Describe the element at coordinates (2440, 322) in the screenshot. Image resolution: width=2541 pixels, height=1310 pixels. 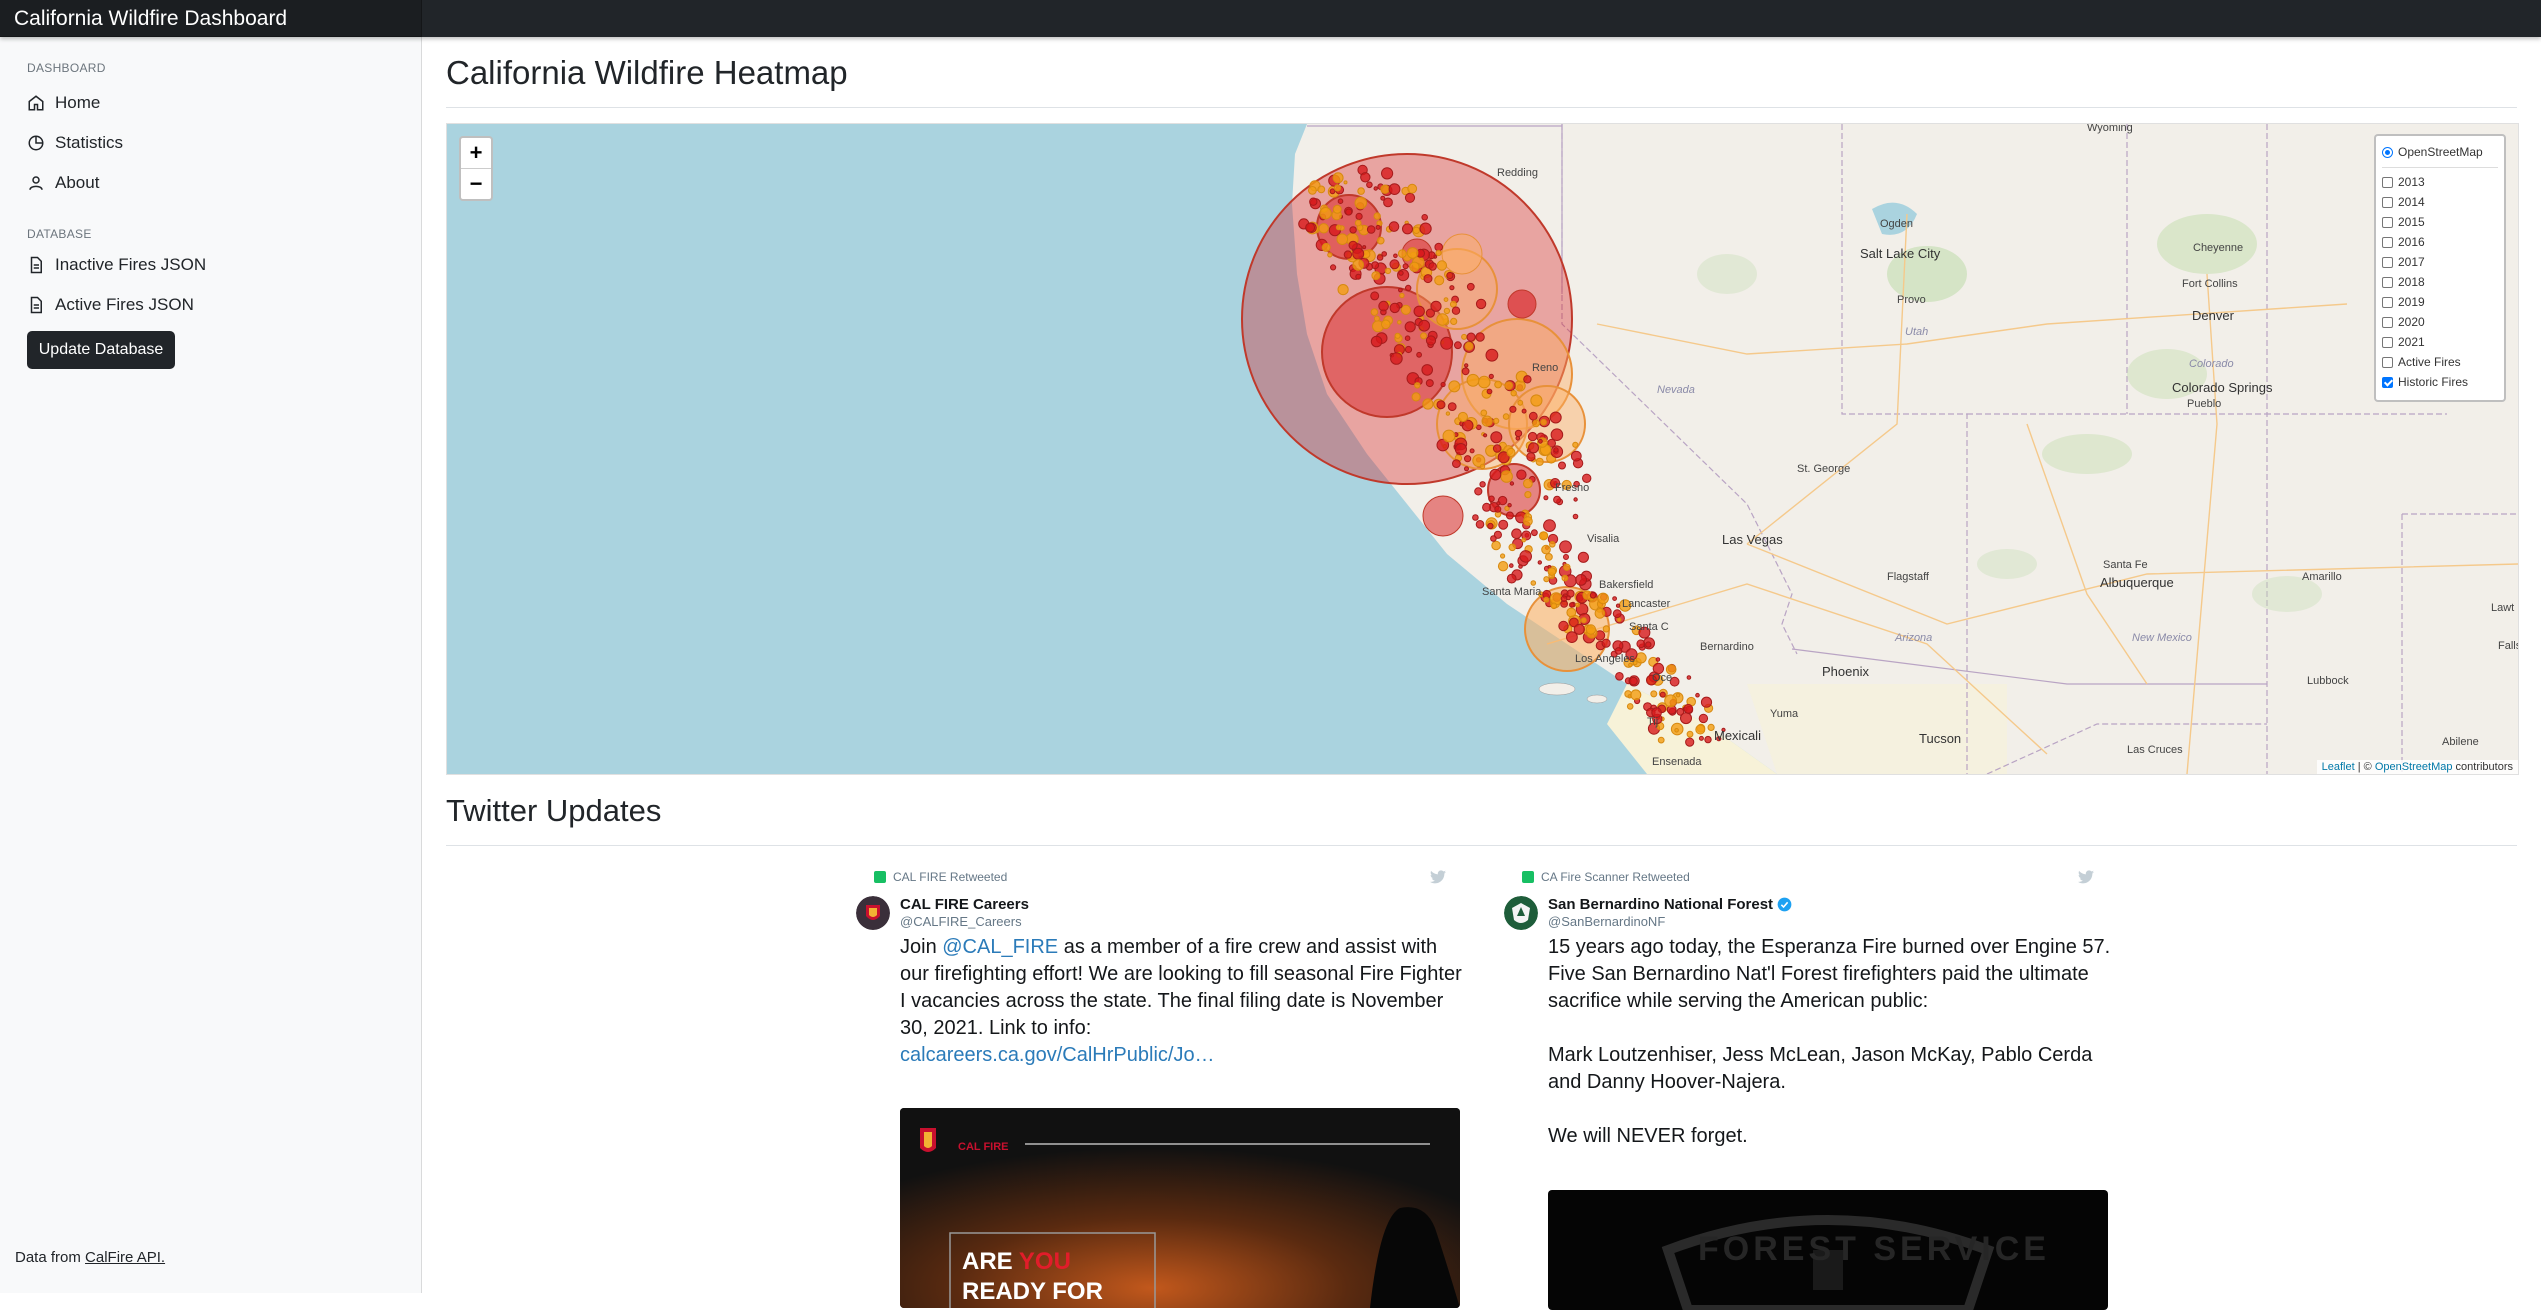
I see `overlay-item: 2020` at that location.